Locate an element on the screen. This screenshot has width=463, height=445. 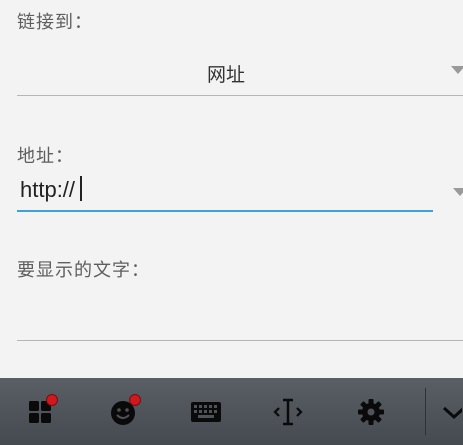
chevron-down-icon is located at coordinates (452, 413).